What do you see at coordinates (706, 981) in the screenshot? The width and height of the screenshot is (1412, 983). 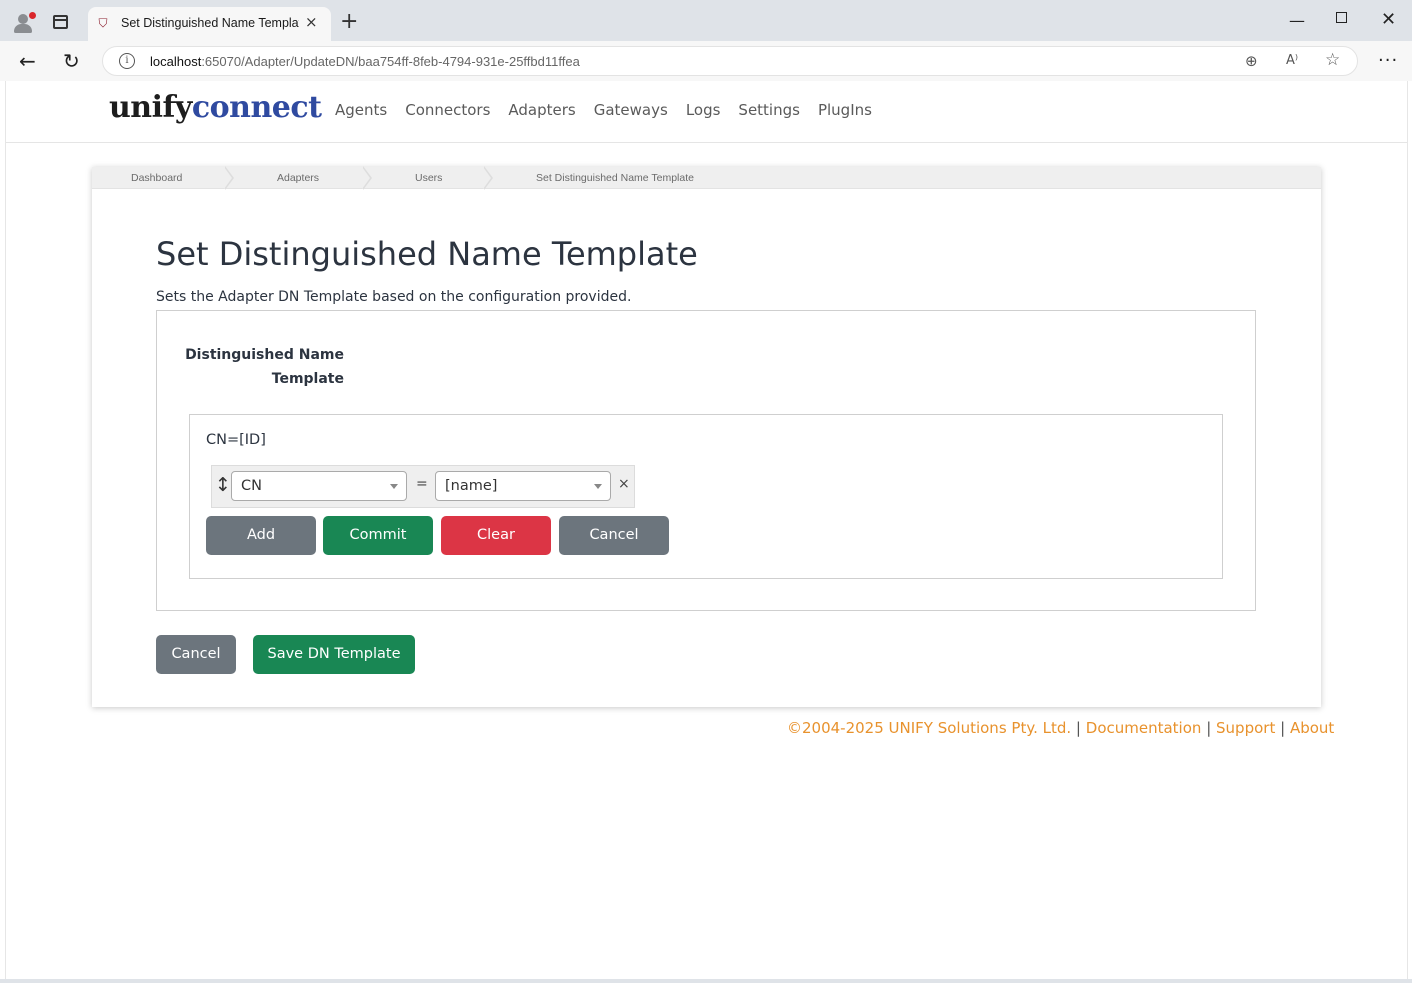 I see `window-bottom-border` at bounding box center [706, 981].